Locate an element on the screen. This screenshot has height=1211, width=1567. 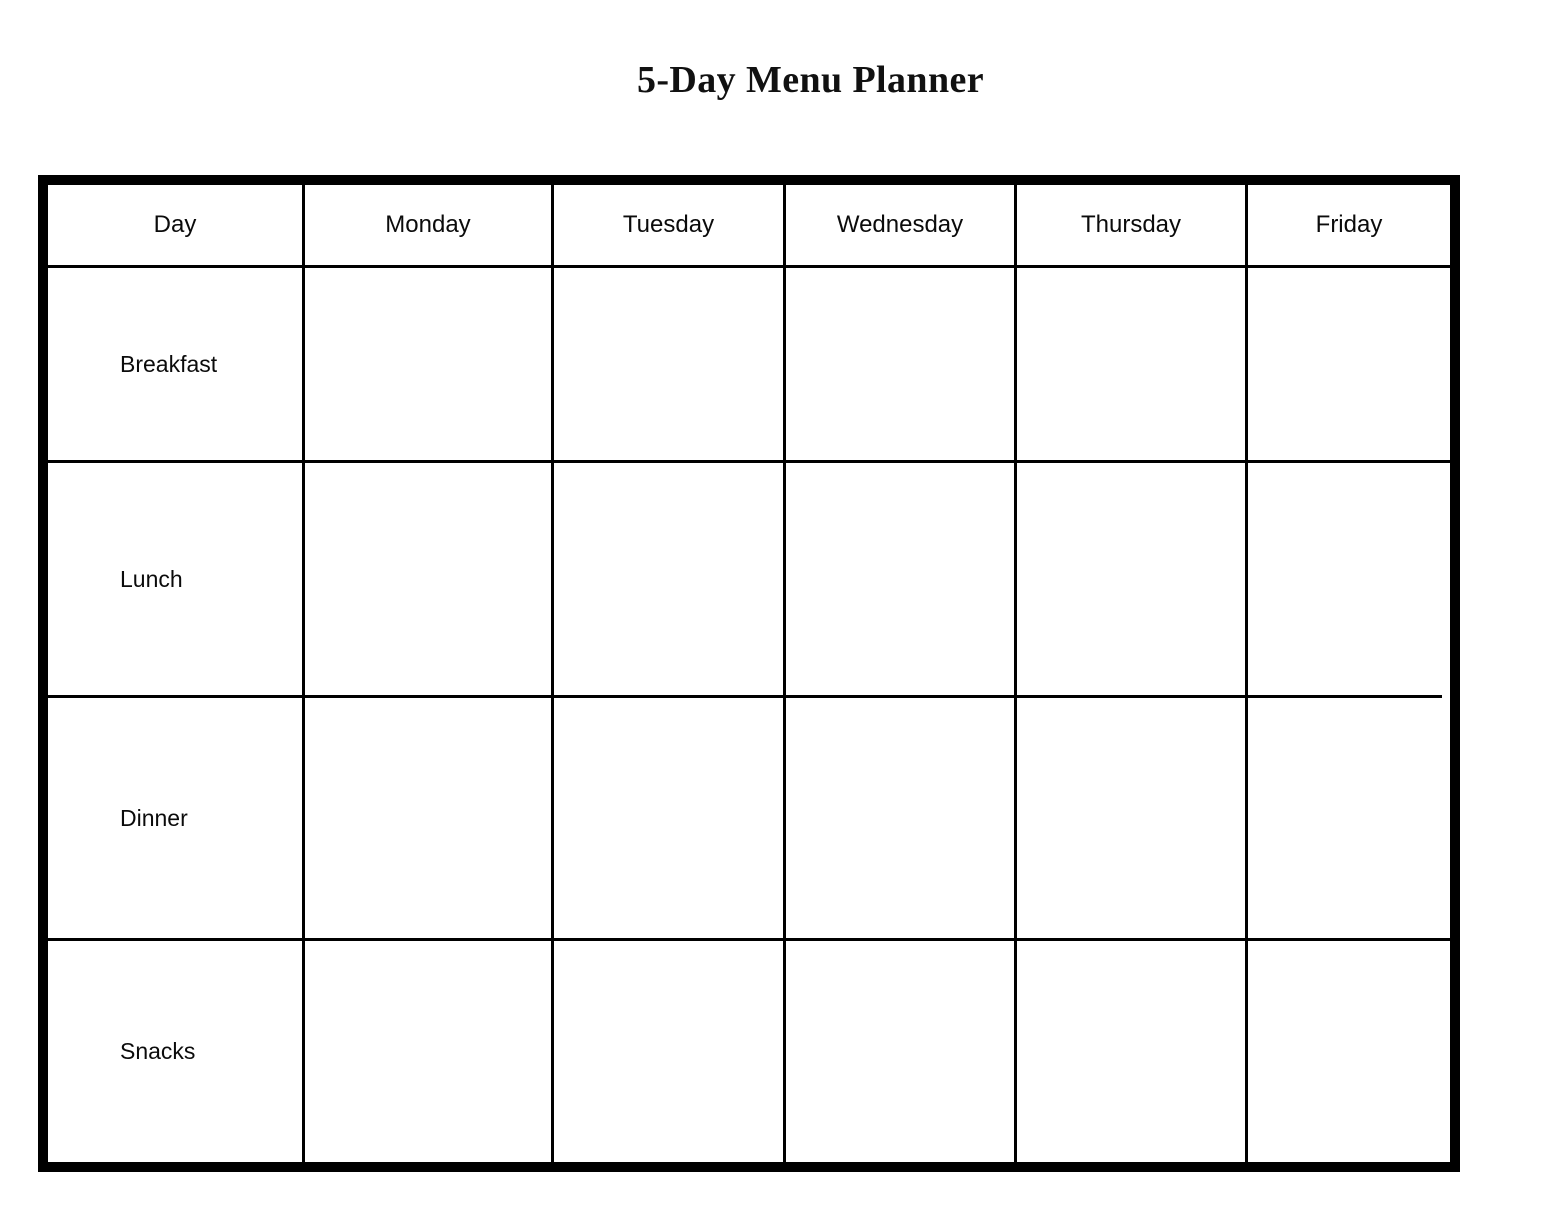
row-label-snacks: Snacks is located at coordinates (158, 1051).